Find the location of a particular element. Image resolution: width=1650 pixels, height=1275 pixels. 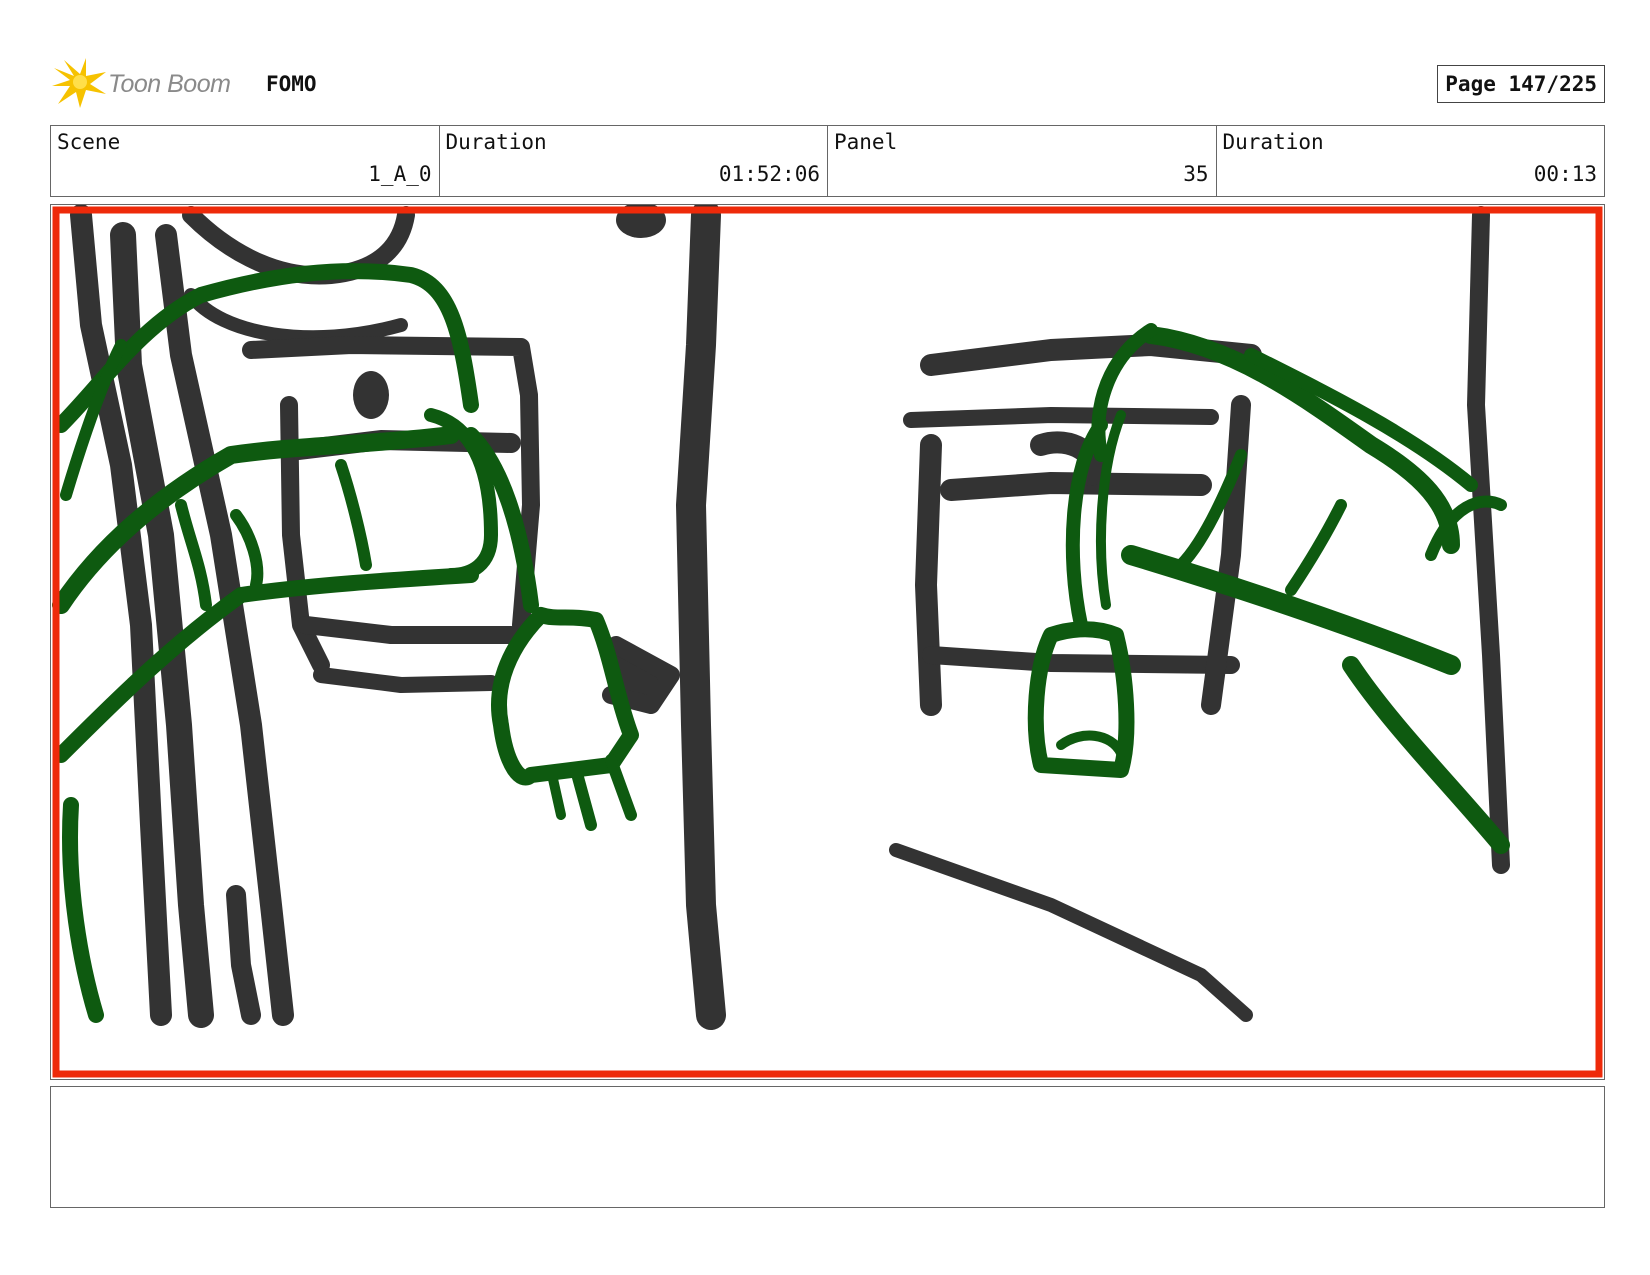

panel-duration-value: 00:13 is located at coordinates (1565, 174).